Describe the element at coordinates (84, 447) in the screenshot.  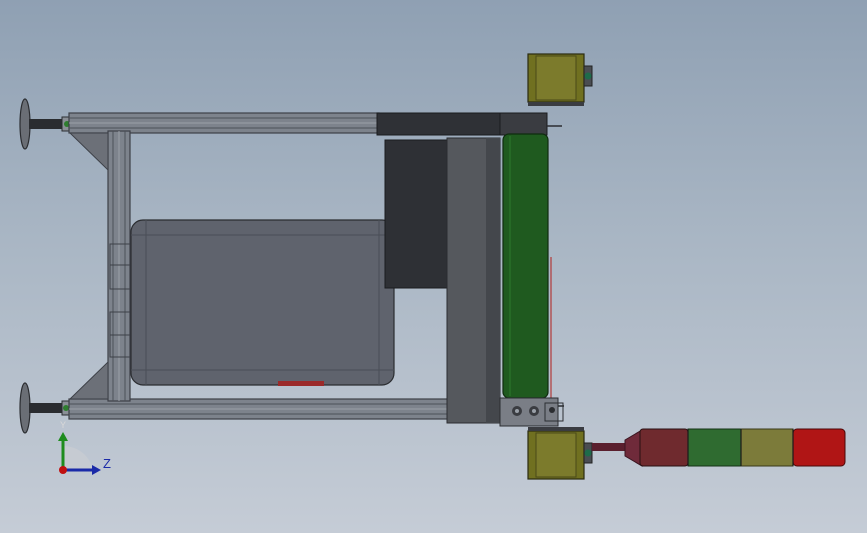
I see `axis-triad-icon: Z Y` at that location.